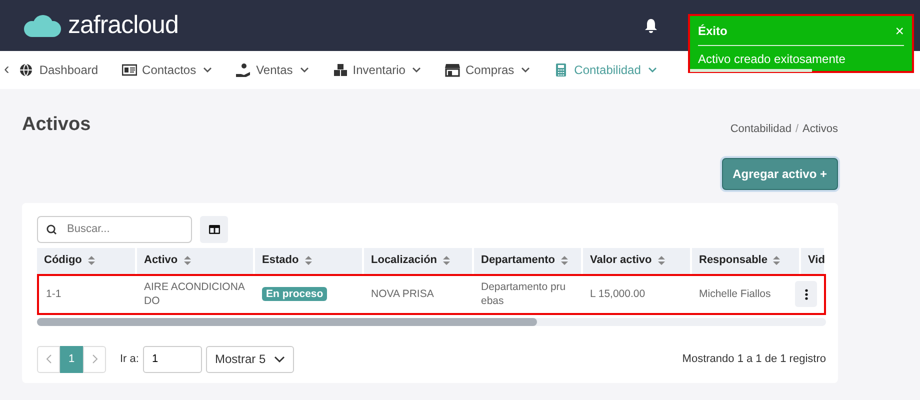 The image size is (920, 400). What do you see at coordinates (250, 359) in the screenshot?
I see `page-size-select: Mostrar 5` at bounding box center [250, 359].